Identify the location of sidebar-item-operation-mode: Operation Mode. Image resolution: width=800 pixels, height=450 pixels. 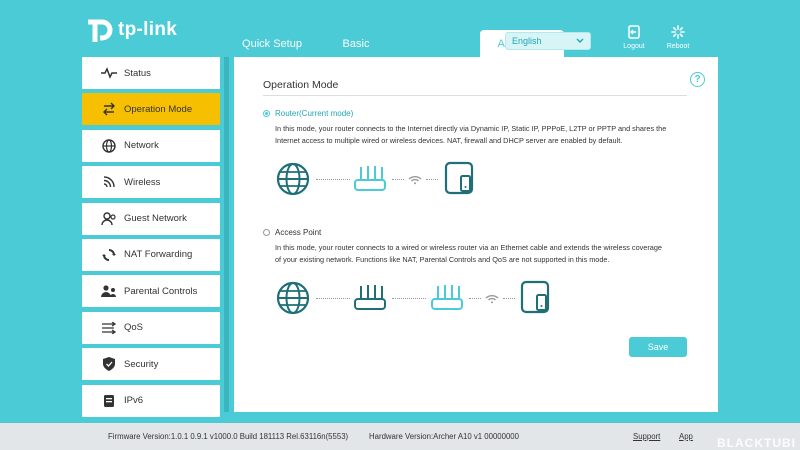
(151, 109).